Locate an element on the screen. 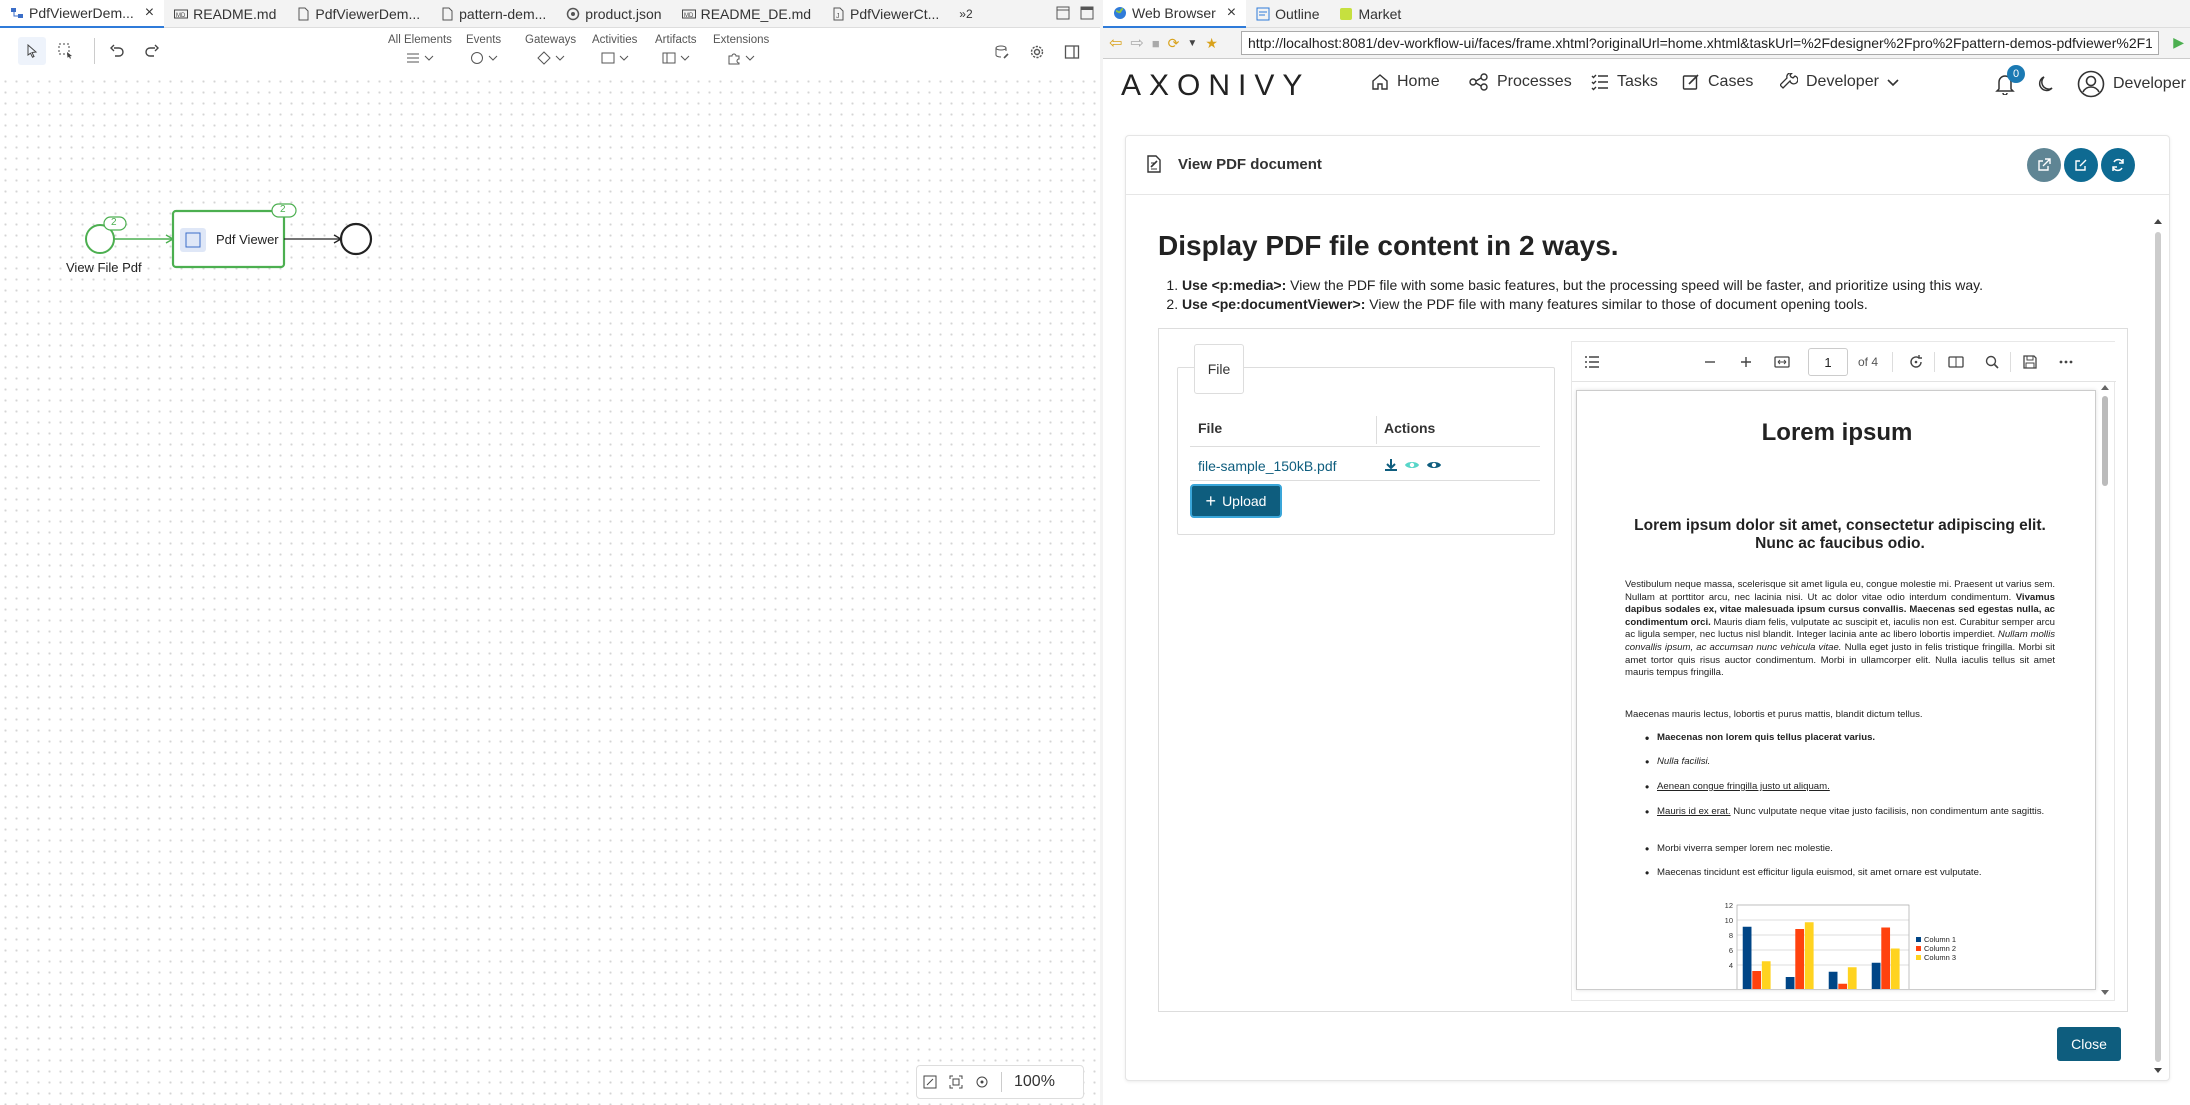 This screenshot has width=2190, height=1105. palette-label: All Elements is located at coordinates (420, 40).